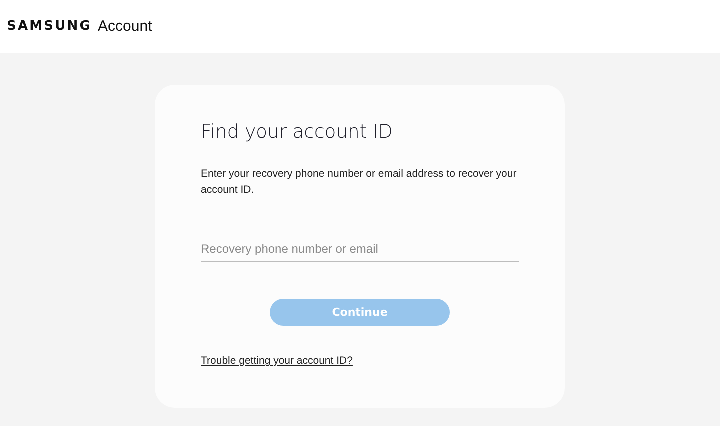 This screenshot has width=720, height=426. Describe the element at coordinates (49, 26) in the screenshot. I see `brand-logo: SAMSUNG` at that location.